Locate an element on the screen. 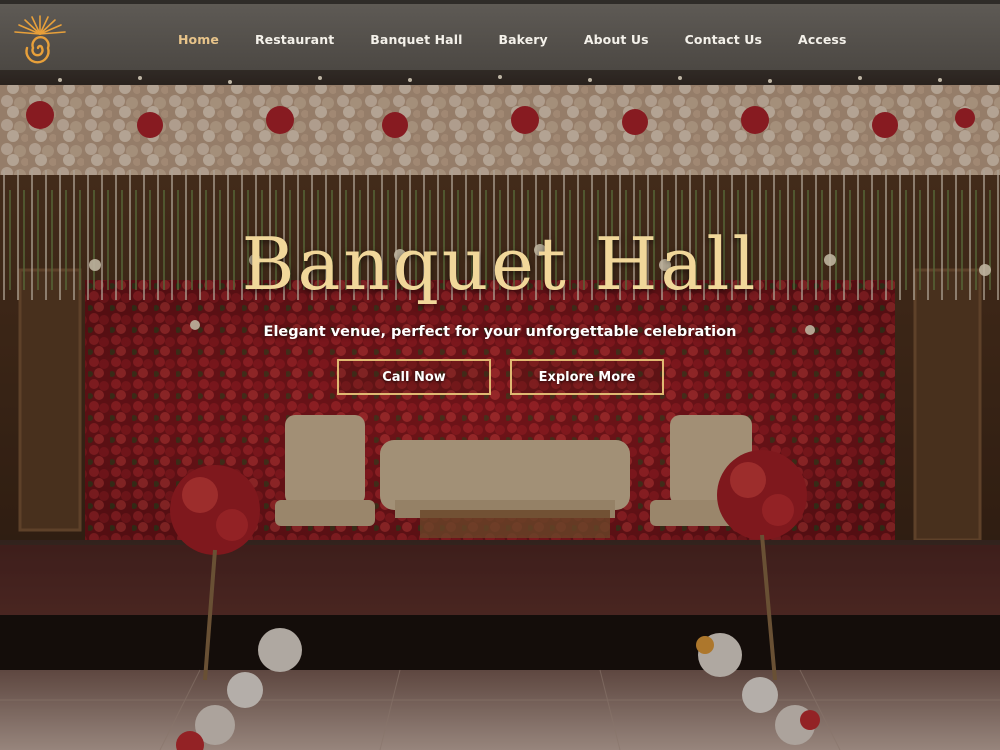  nav-item-banquet-hall: Banquet Hall is located at coordinates (416, 39).